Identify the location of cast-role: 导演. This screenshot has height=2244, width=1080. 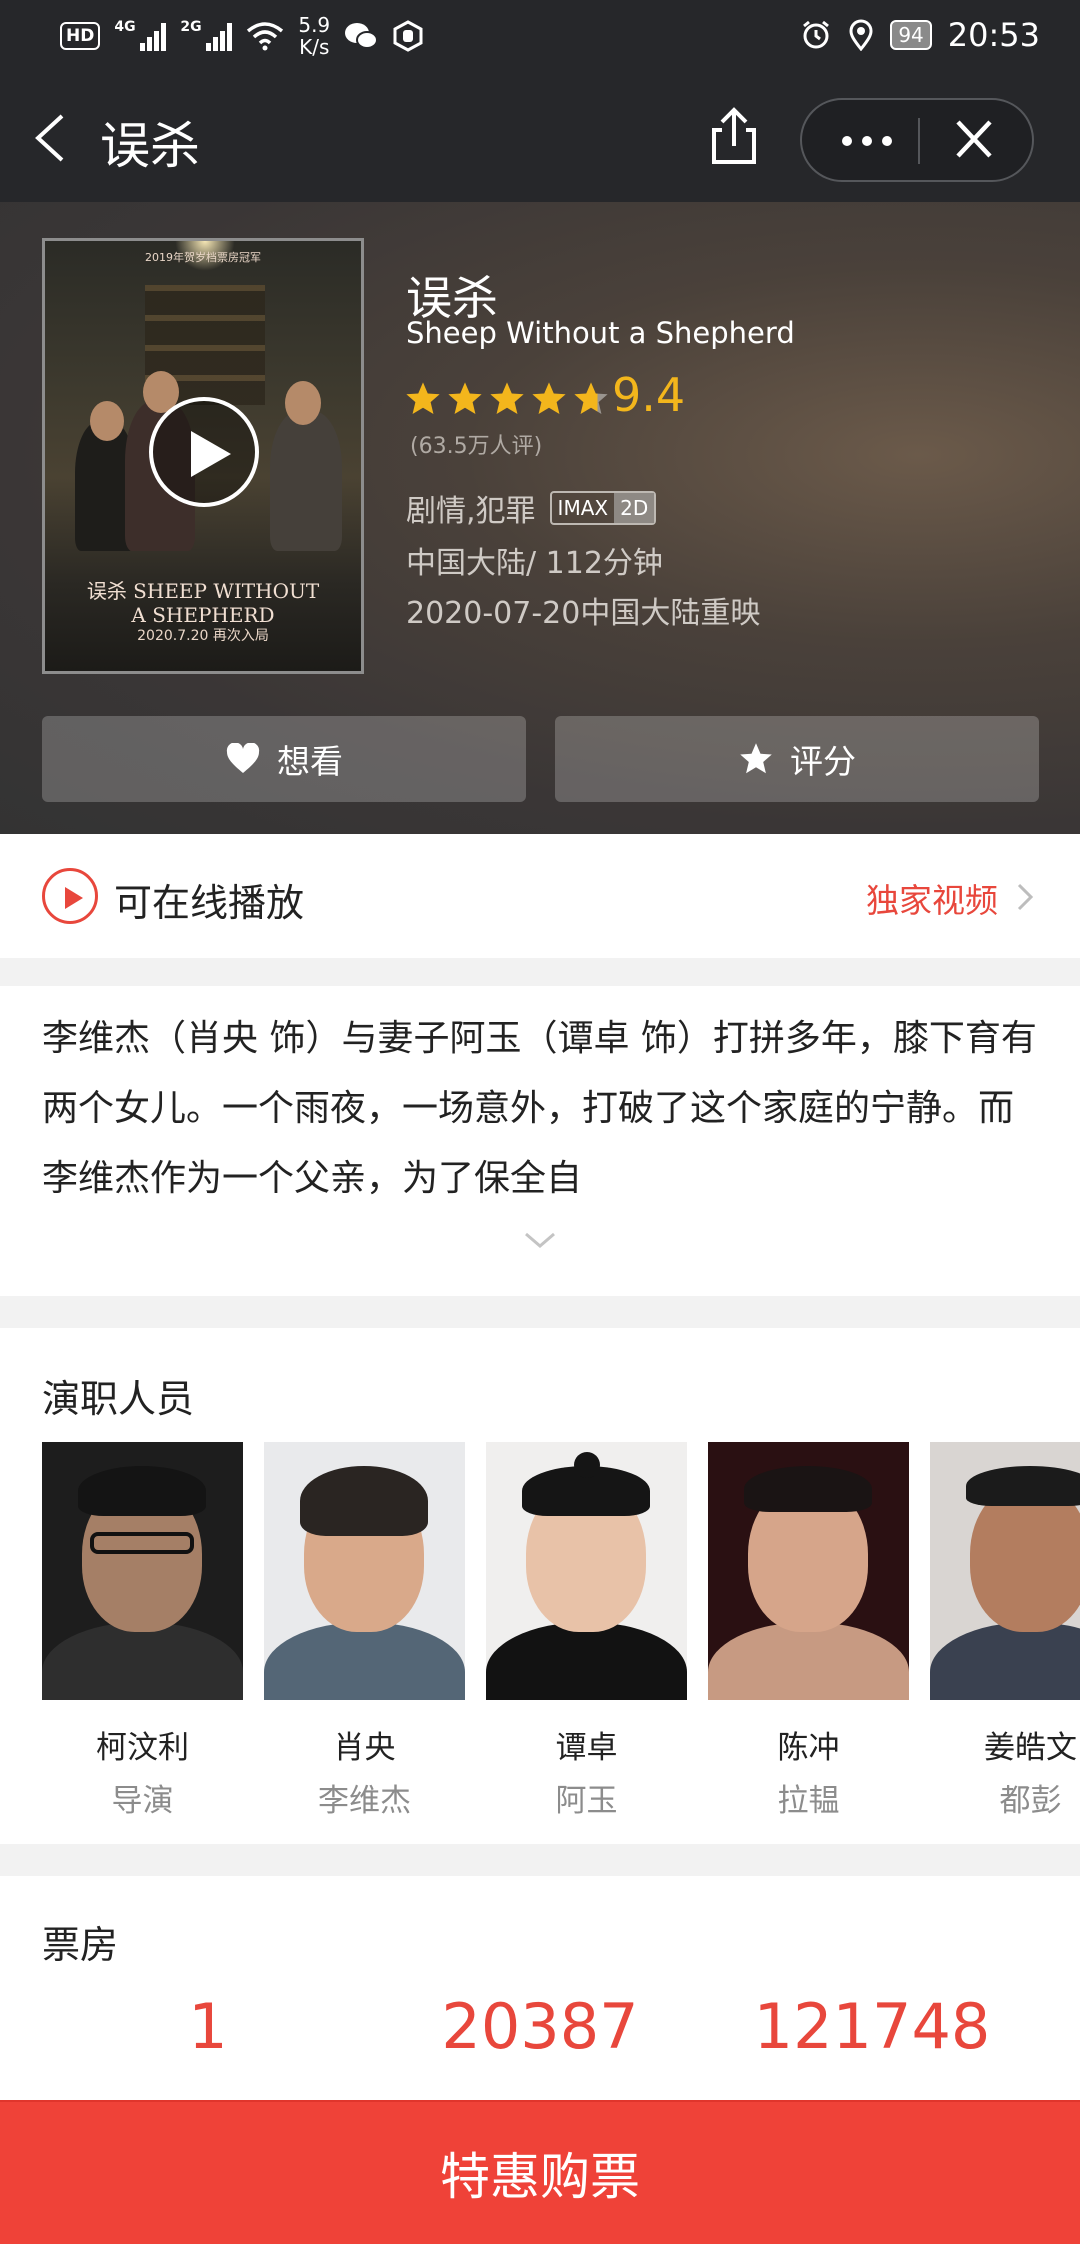
(142, 1801).